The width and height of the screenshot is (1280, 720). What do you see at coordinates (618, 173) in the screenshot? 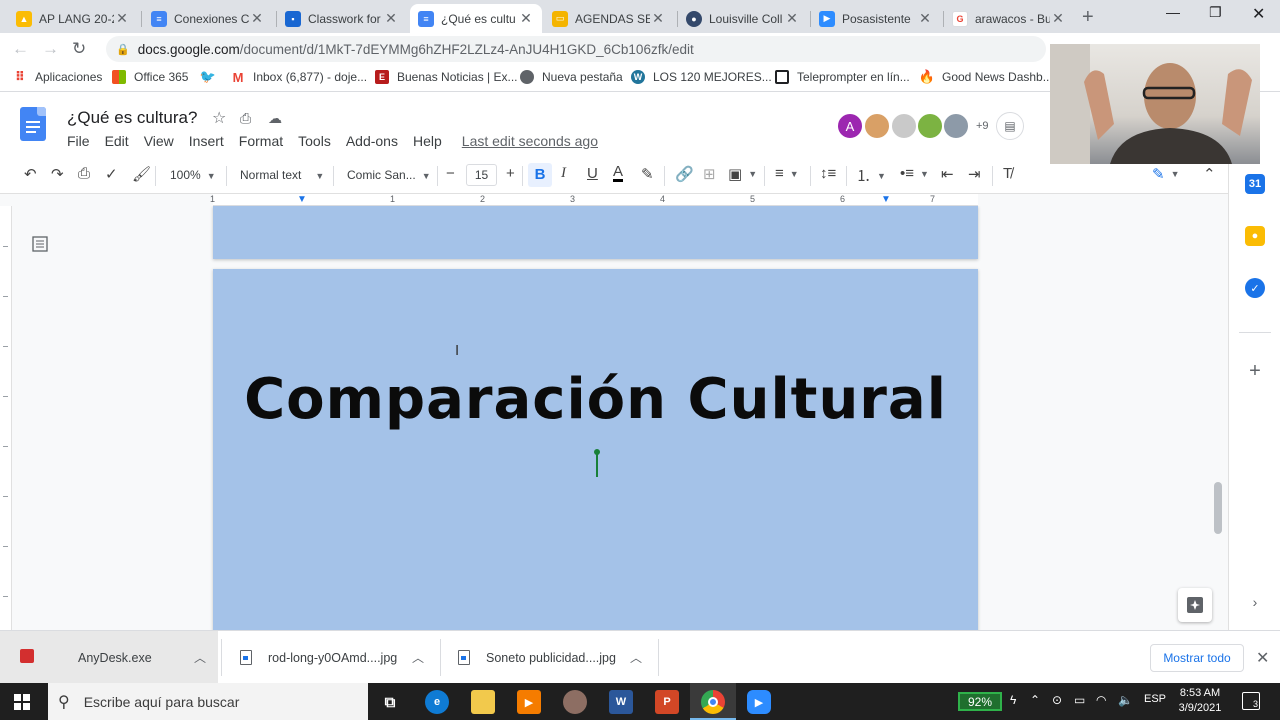
I see `text-color-button: A` at bounding box center [618, 173].